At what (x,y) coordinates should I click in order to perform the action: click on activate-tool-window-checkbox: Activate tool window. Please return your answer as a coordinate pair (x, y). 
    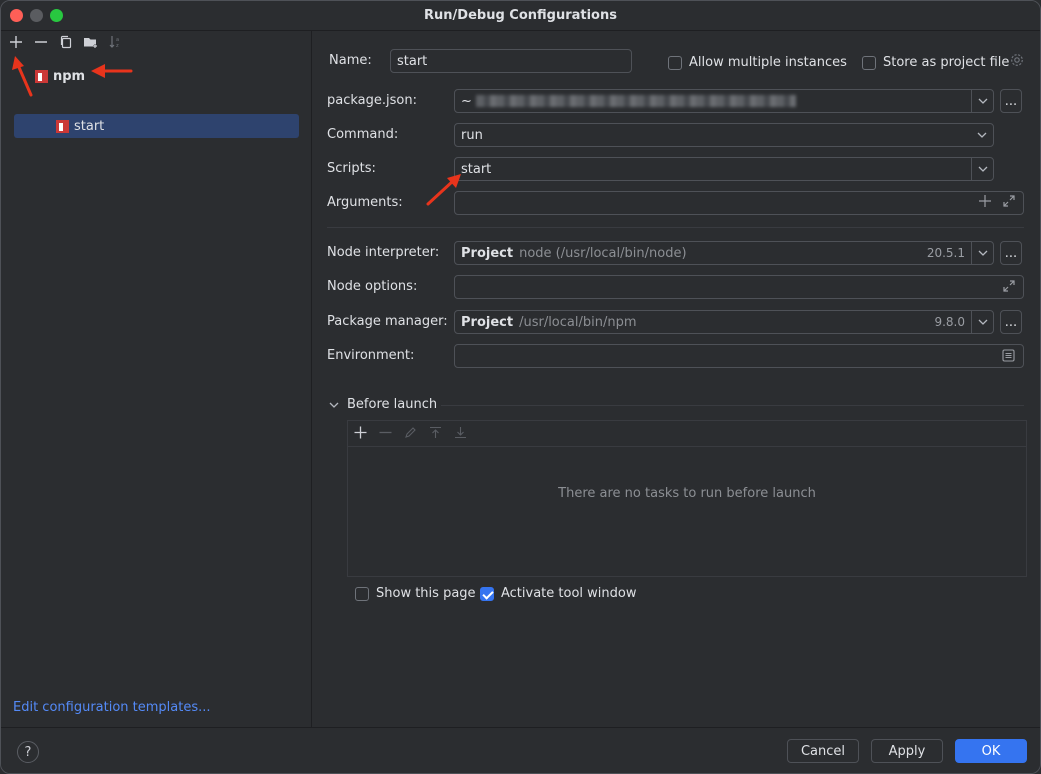
    Looking at the image, I should click on (558, 593).